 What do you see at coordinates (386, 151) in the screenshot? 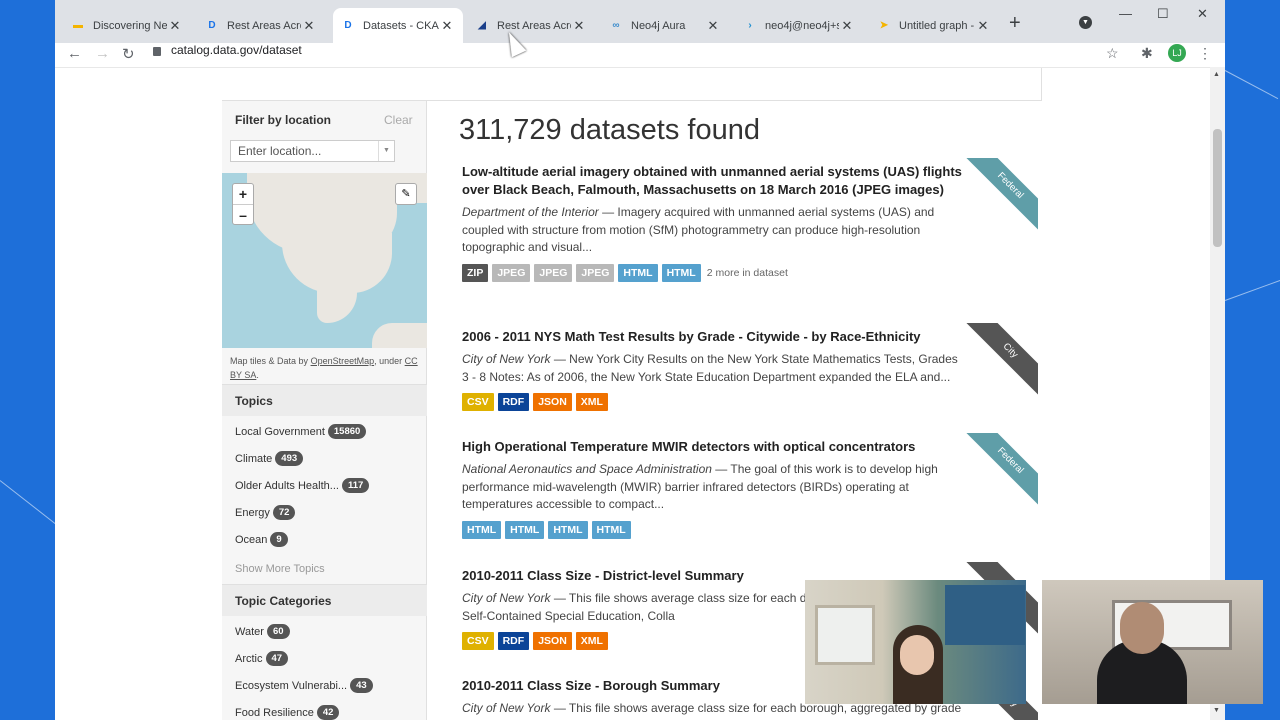
I see `dropdown-arrow-icon: ▼` at bounding box center [386, 151].